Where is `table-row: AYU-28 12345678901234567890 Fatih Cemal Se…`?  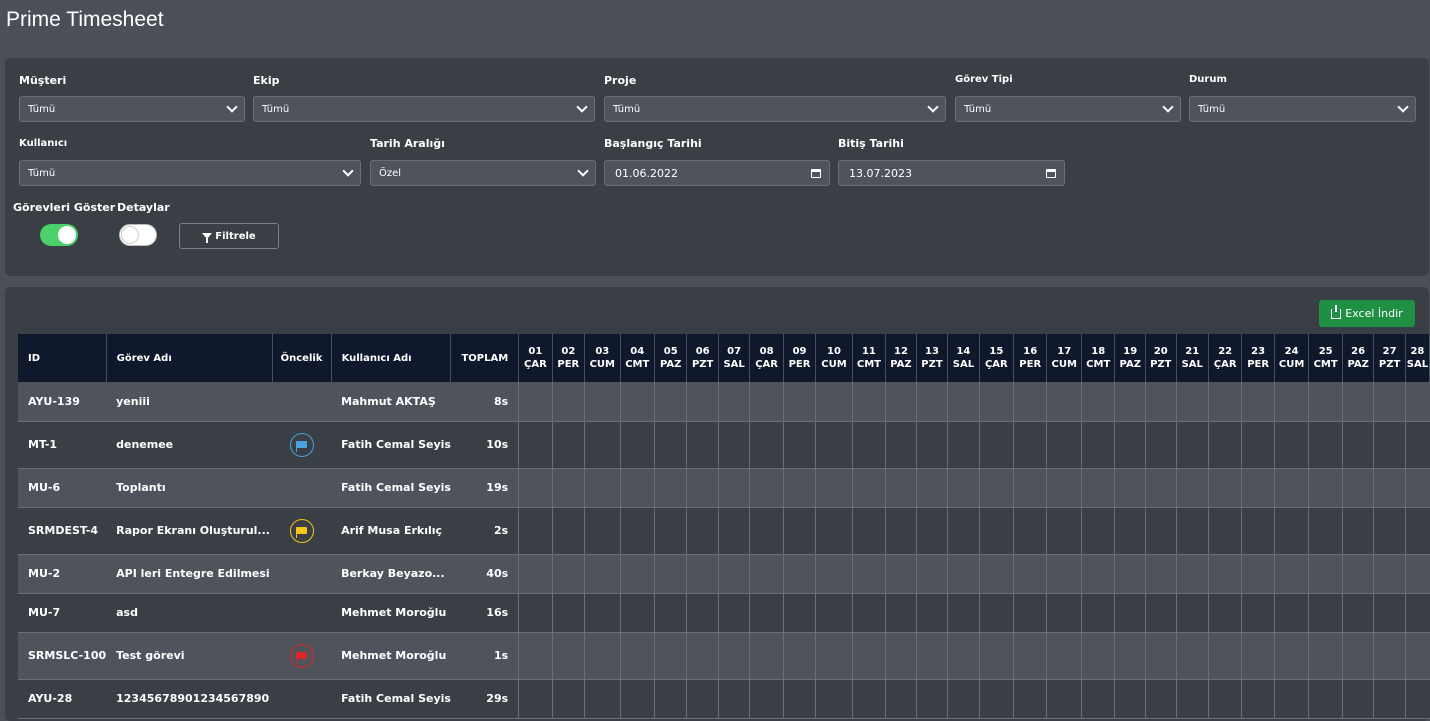
table-row: AYU-28 12345678901234567890 Fatih Cemal Se… is located at coordinates (724, 699).